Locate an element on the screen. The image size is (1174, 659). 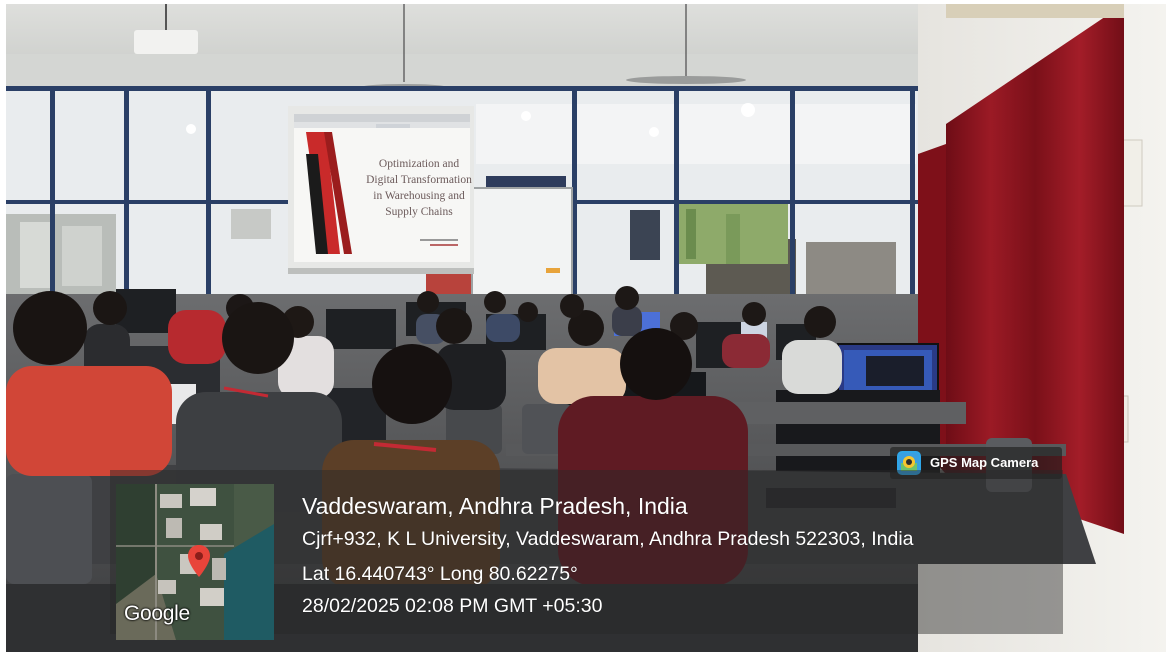
capture-datetime: 28/02/2025 02:08 PM GMT +05:30 is located at coordinates (452, 606).